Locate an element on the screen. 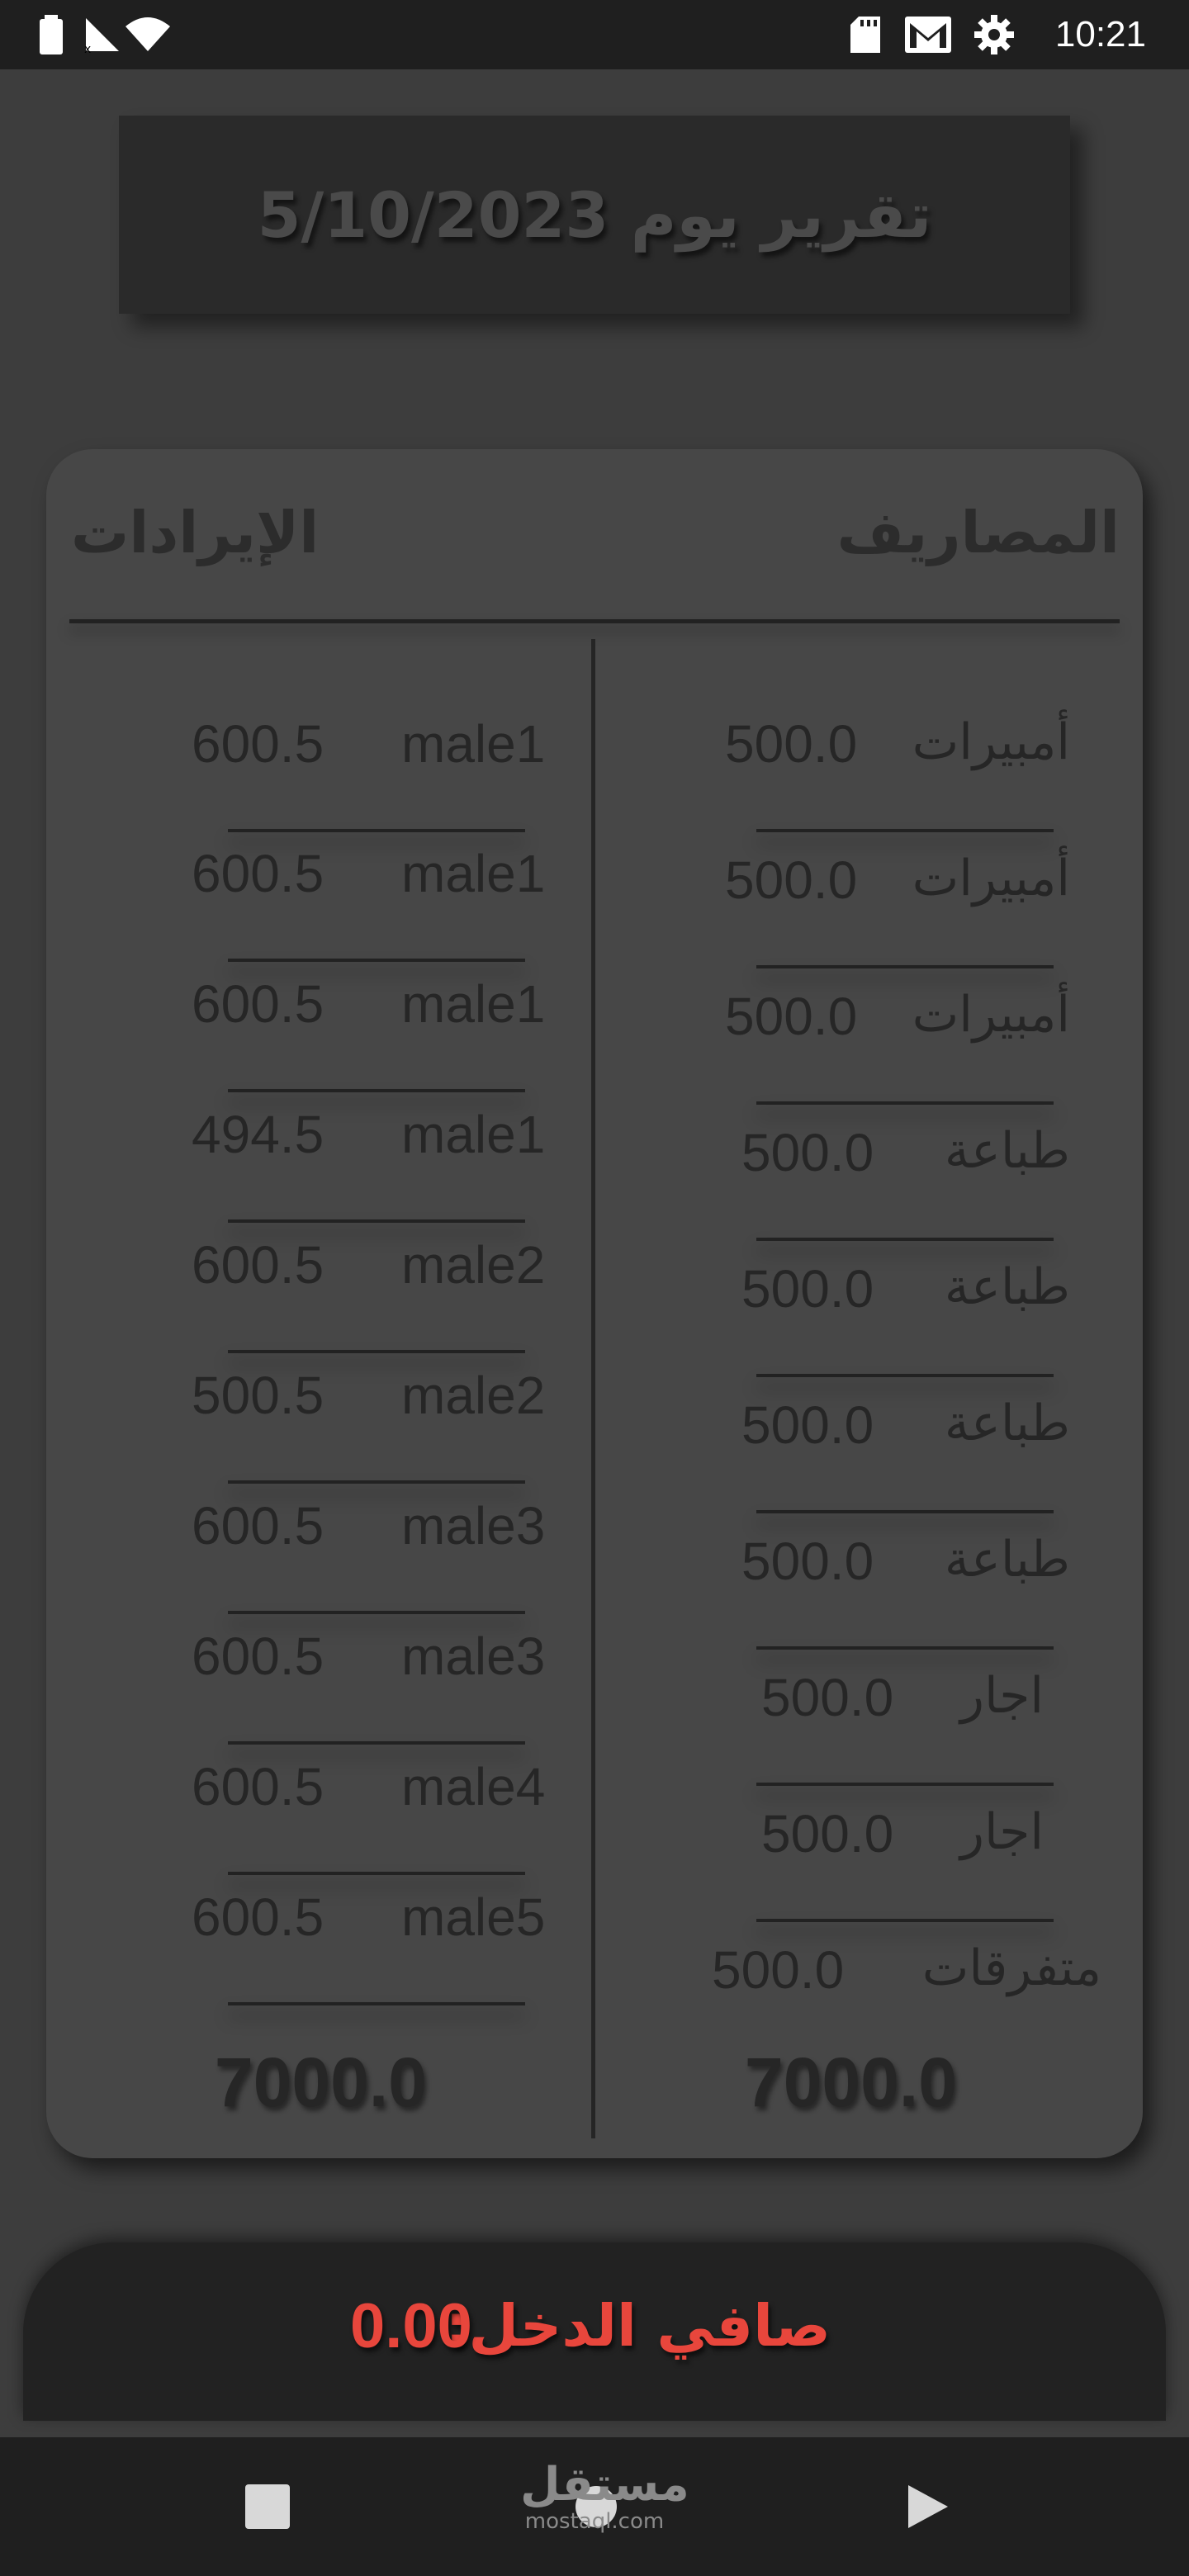 The width and height of the screenshot is (1189, 2576). gmail-icon is located at coordinates (928, 34).